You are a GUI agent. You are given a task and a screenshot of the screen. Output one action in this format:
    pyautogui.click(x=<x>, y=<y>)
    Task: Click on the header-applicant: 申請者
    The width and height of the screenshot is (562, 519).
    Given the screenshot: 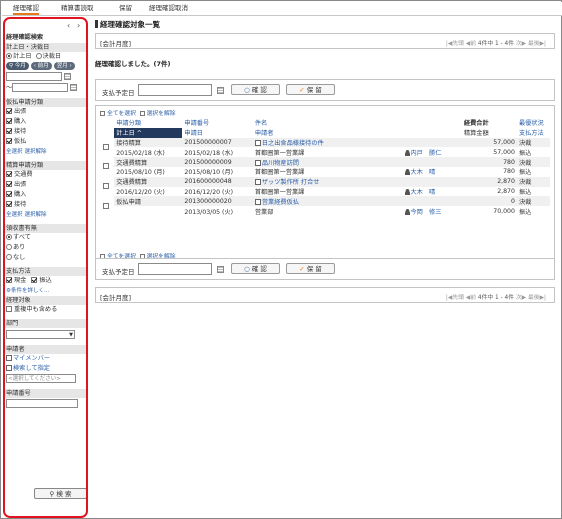 What is the action you would take?
    pyautogui.click(x=327, y=132)
    